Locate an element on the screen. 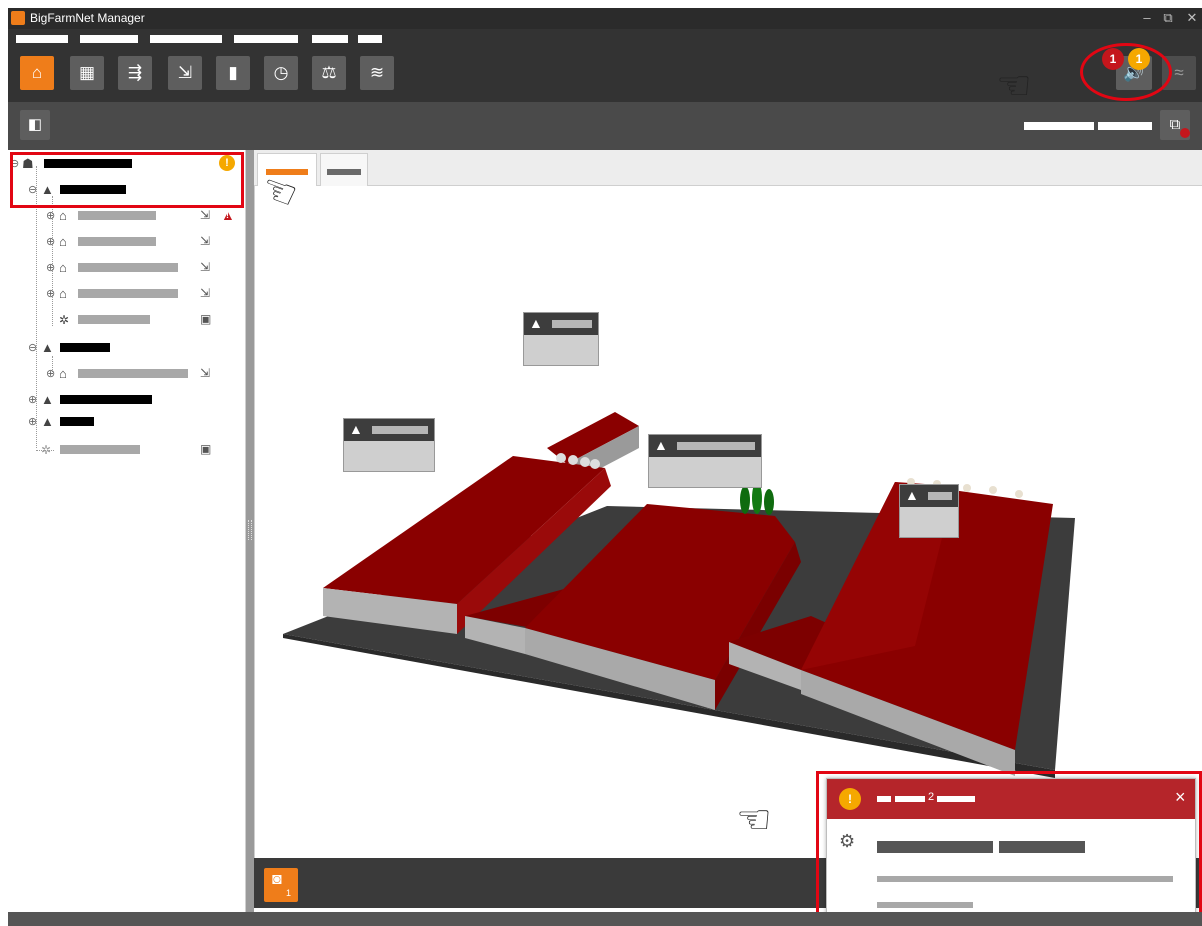 The height and width of the screenshot is (926, 1202). restore-button: ⧉ is located at coordinates (1168, 18).